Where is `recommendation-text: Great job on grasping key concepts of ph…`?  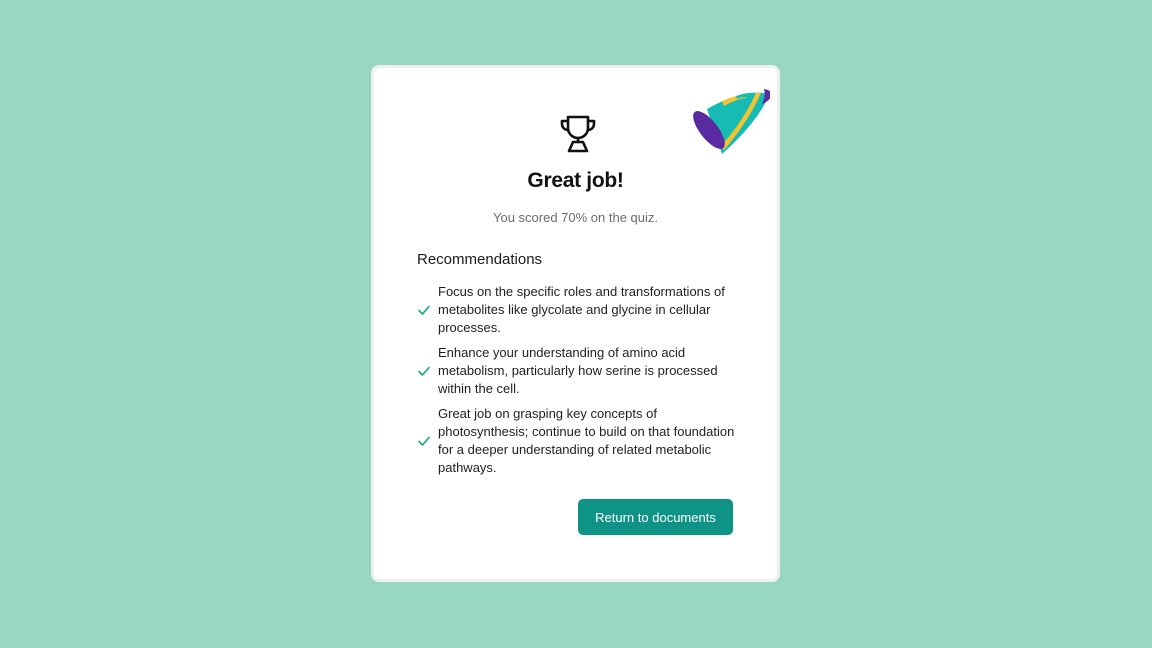
recommendation-text: Great job on grasping key concepts of ph… is located at coordinates (586, 440).